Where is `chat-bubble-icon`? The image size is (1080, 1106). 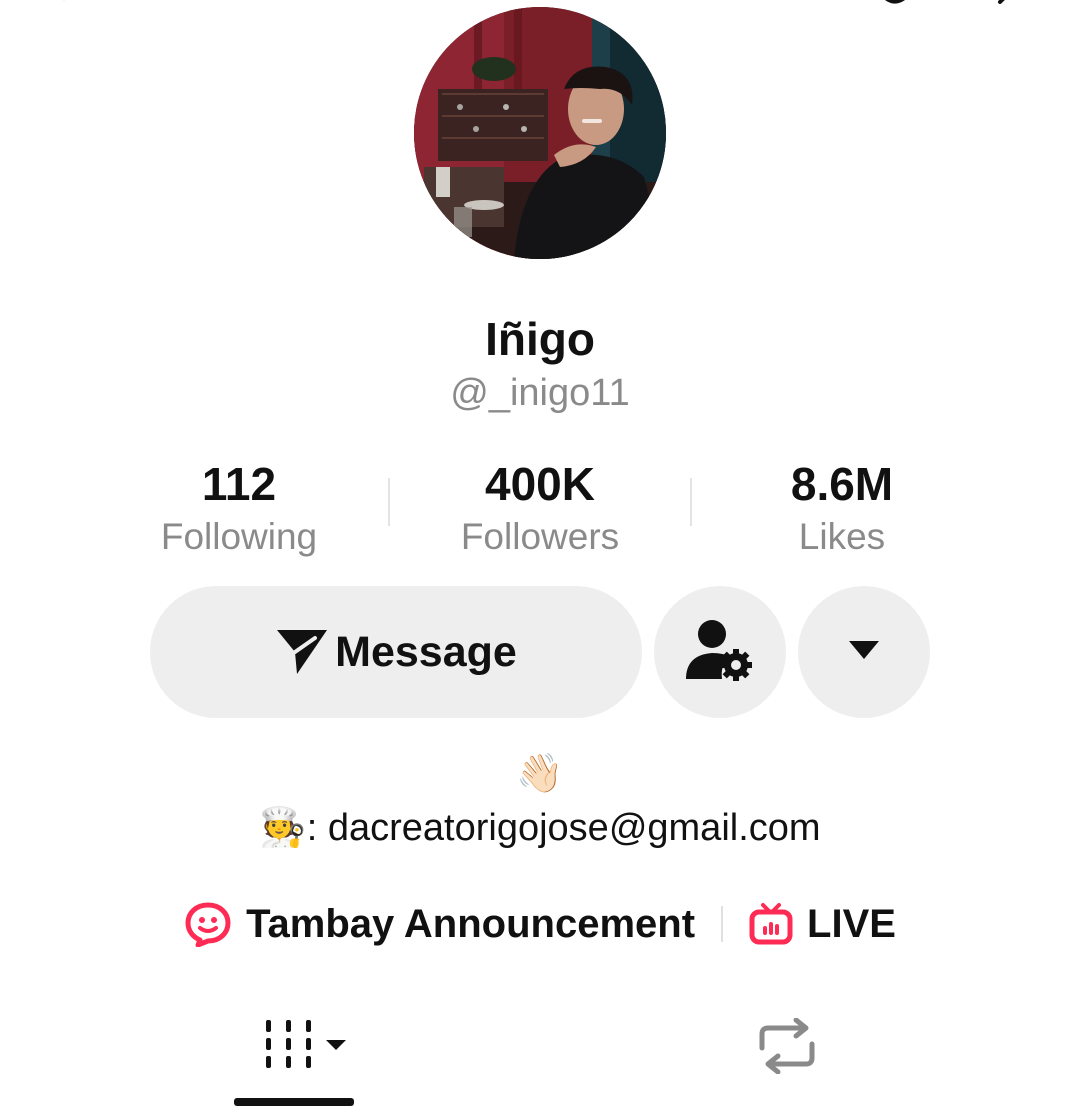
chat-bubble-icon is located at coordinates (208, 924).